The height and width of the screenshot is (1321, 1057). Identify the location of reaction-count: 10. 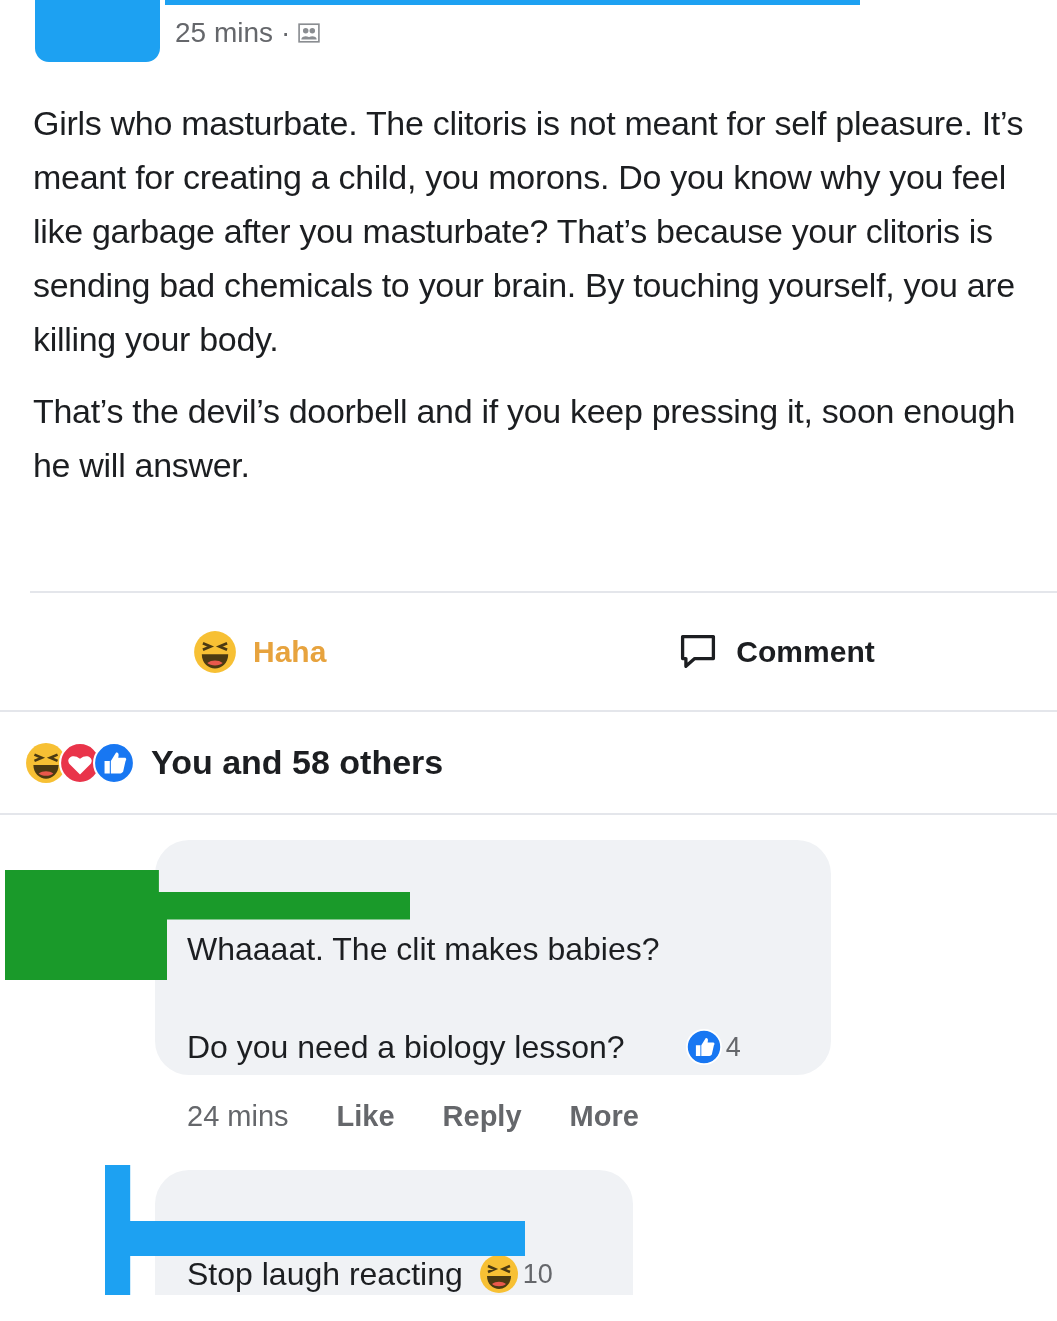
(537, 1274).